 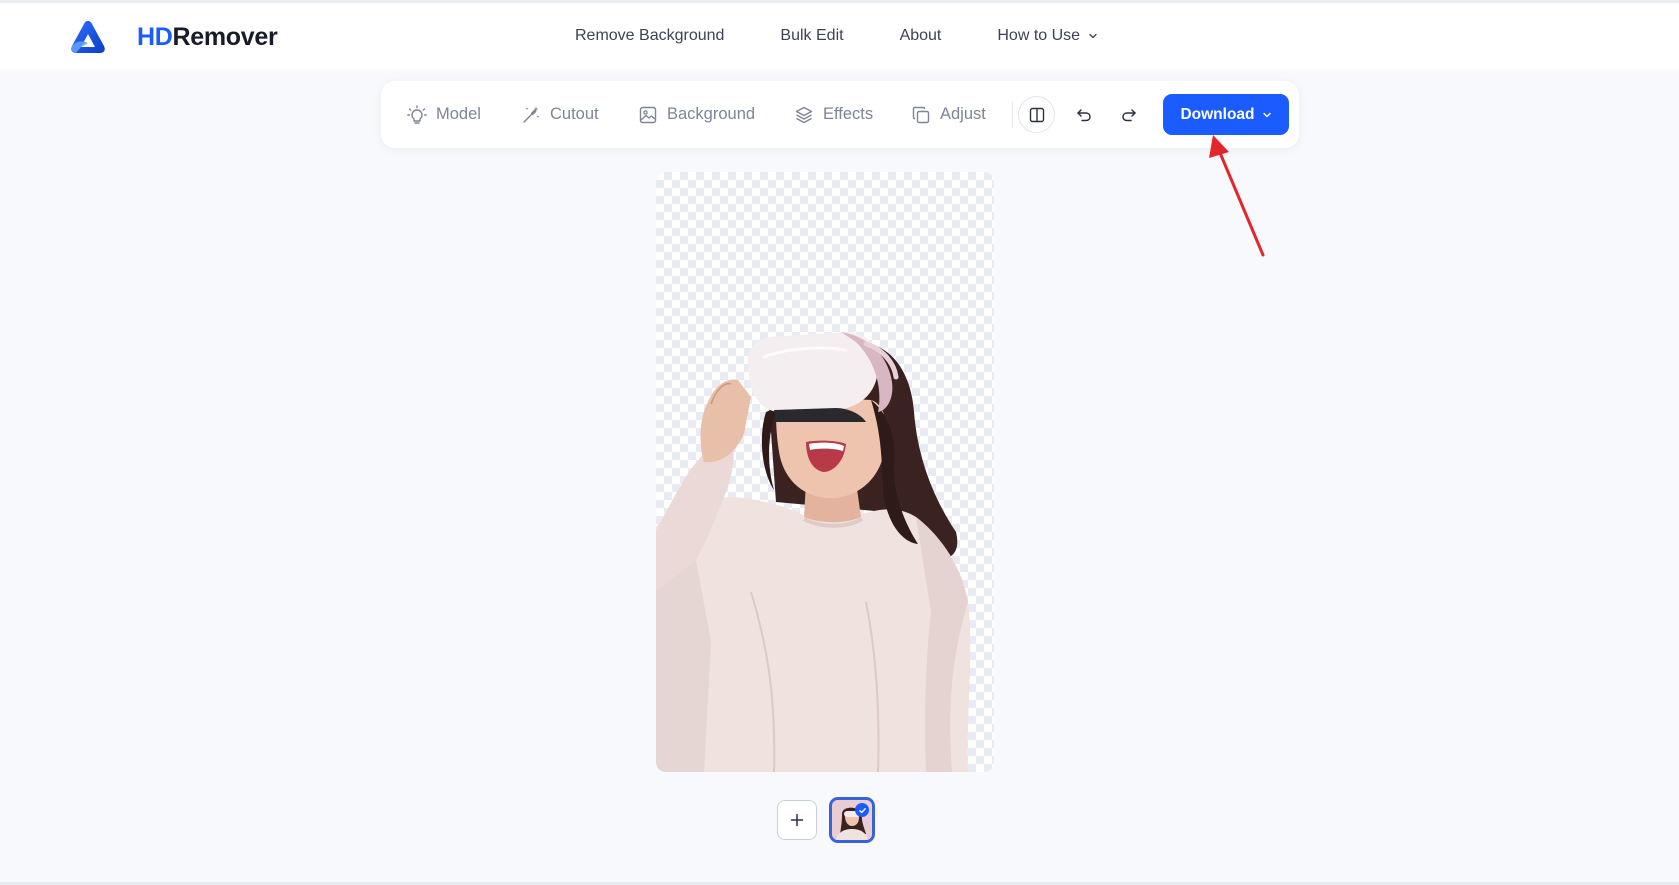 What do you see at coordinates (848, 114) in the screenshot?
I see `tool-effects-label: Effects` at bounding box center [848, 114].